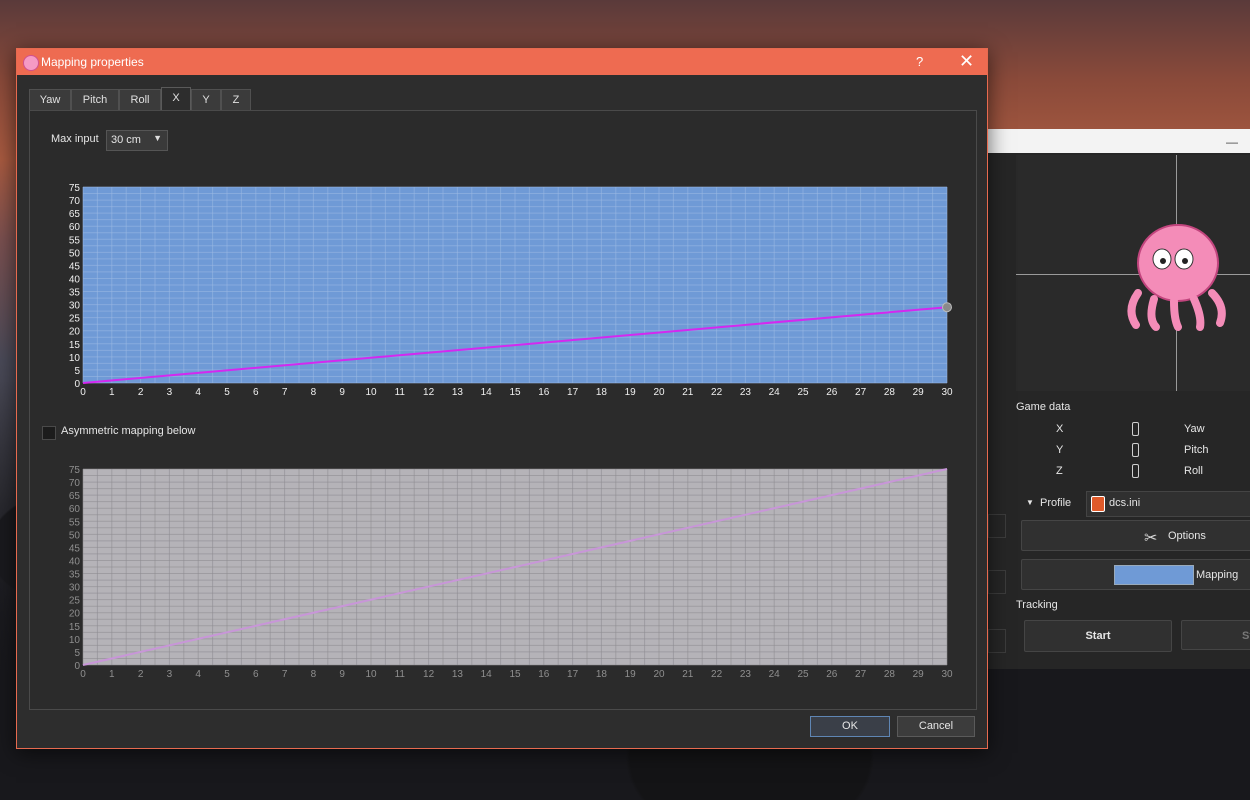 This screenshot has height=800, width=1250. Describe the element at coordinates (1119, 141) in the screenshot. I see `main-window-titlebar: —` at that location.